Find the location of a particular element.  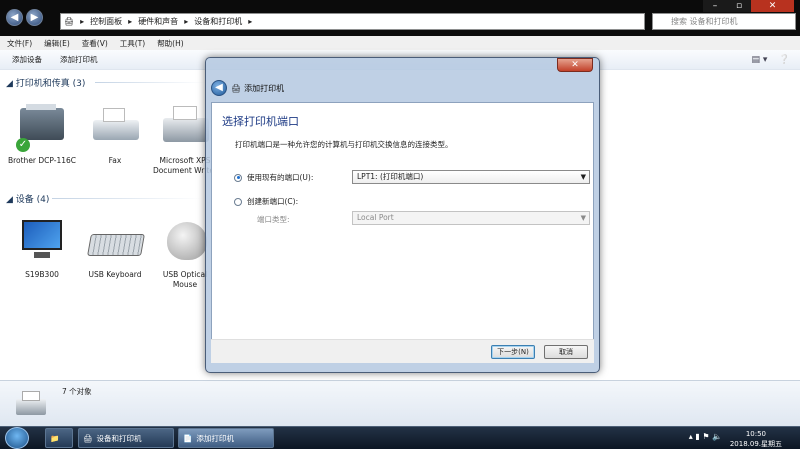

search-input: 搜索 设备和打印机 is located at coordinates (724, 21).